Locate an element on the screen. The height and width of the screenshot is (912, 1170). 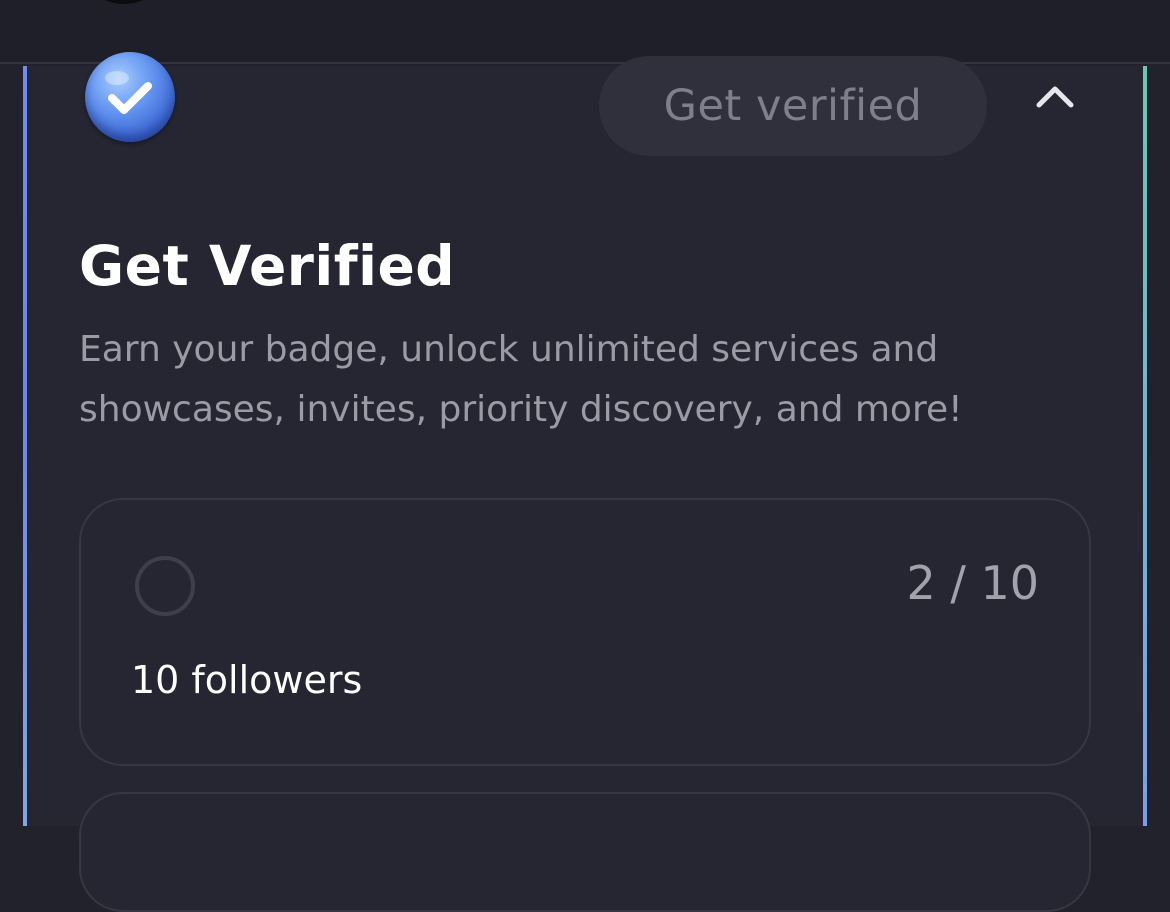
collapse-button is located at coordinates (1055, 96).